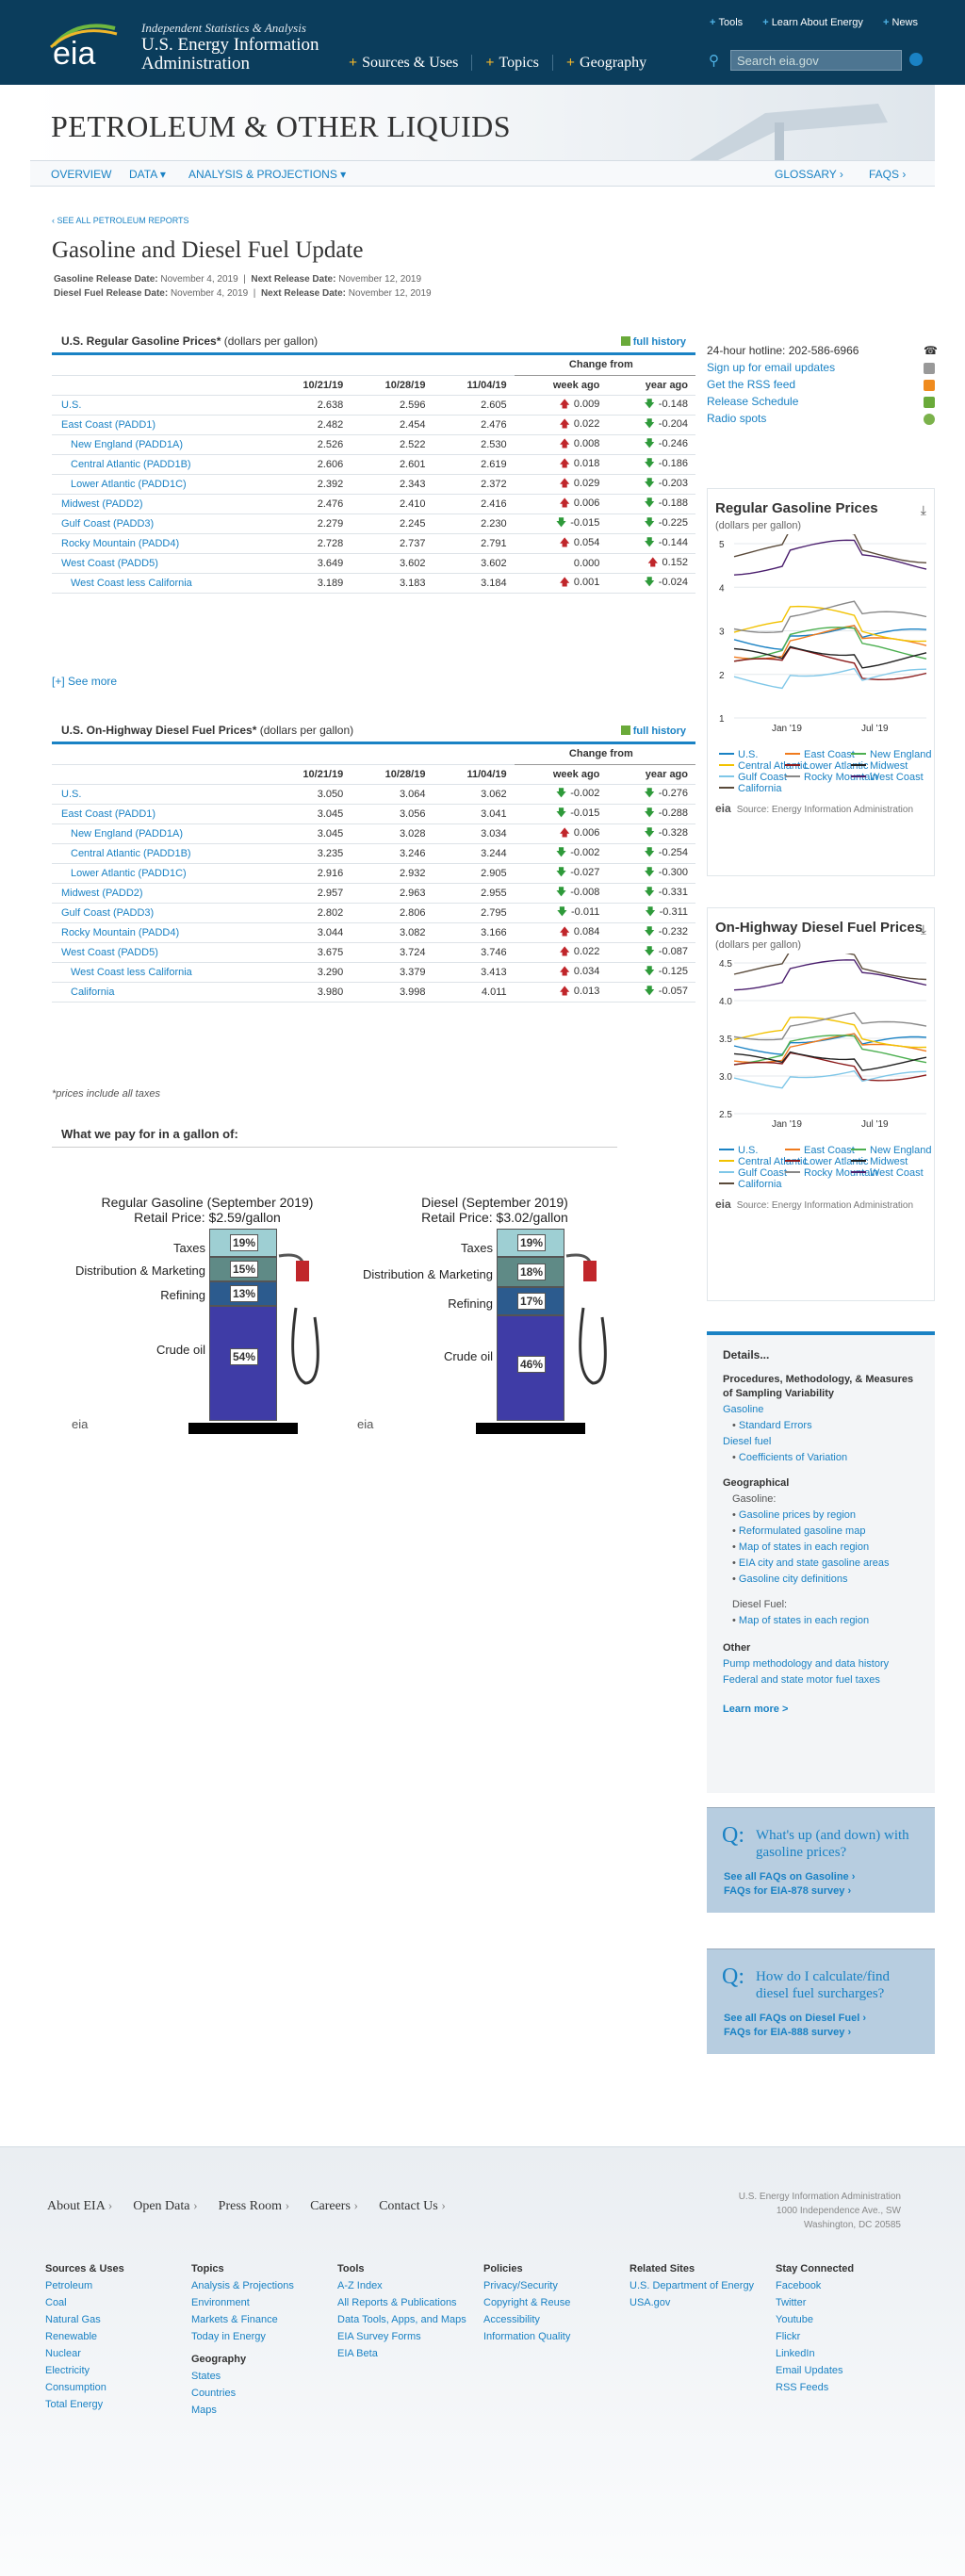  I want to click on region-link: Lower Atlantic (PADD1C), so click(160, 873).